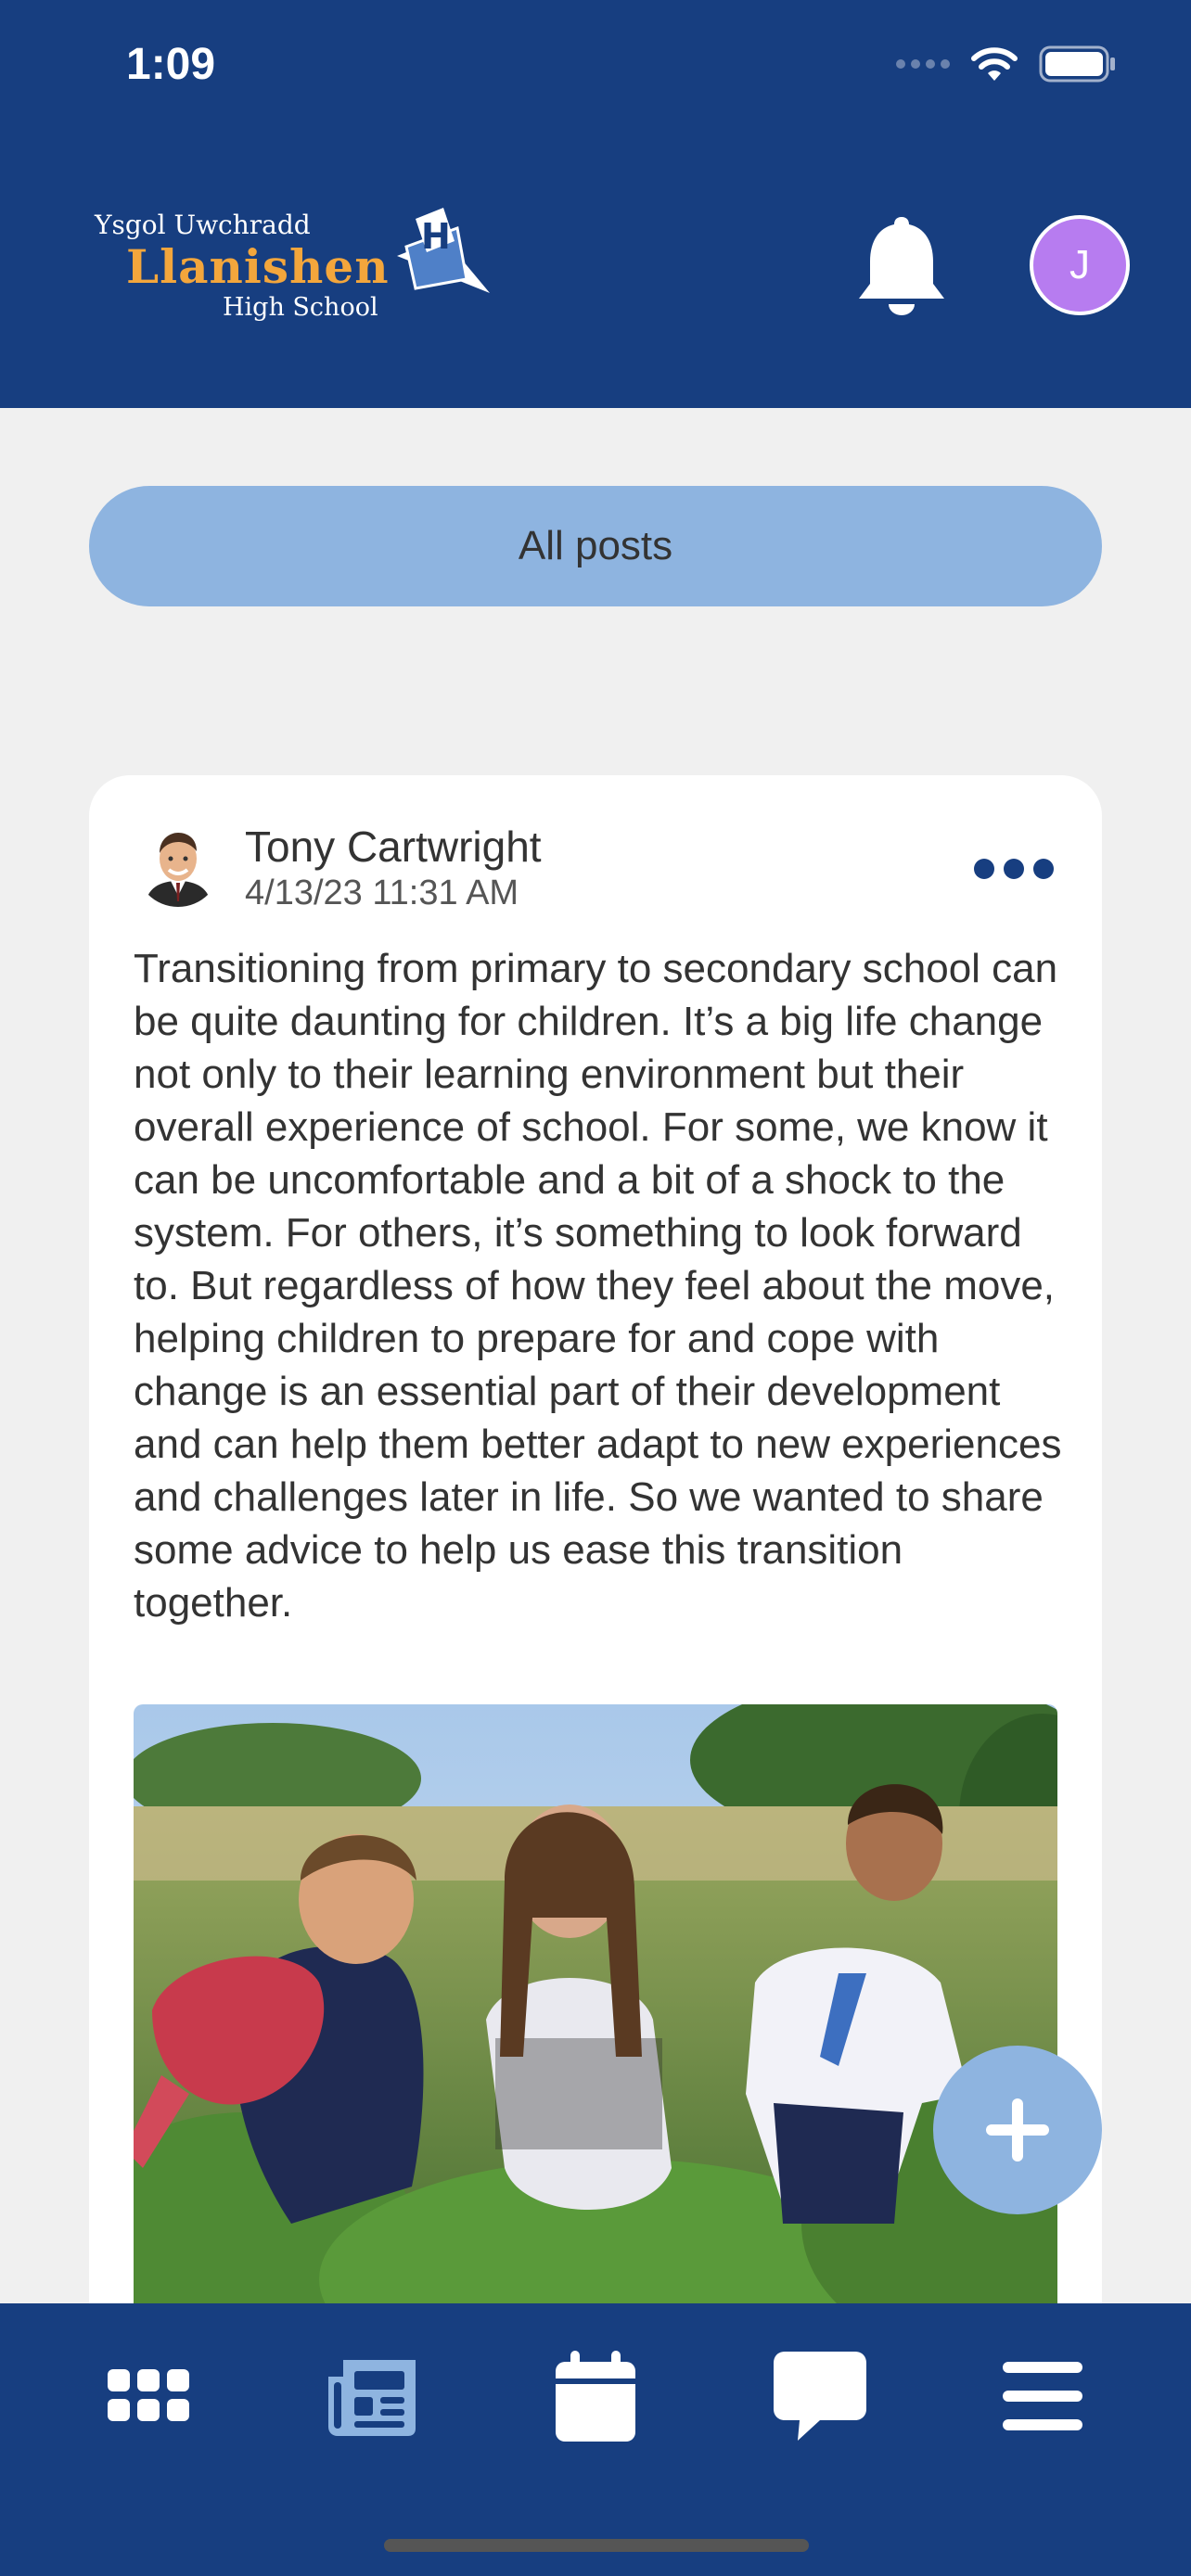  I want to click on notifications-bell-icon, so click(901, 265).